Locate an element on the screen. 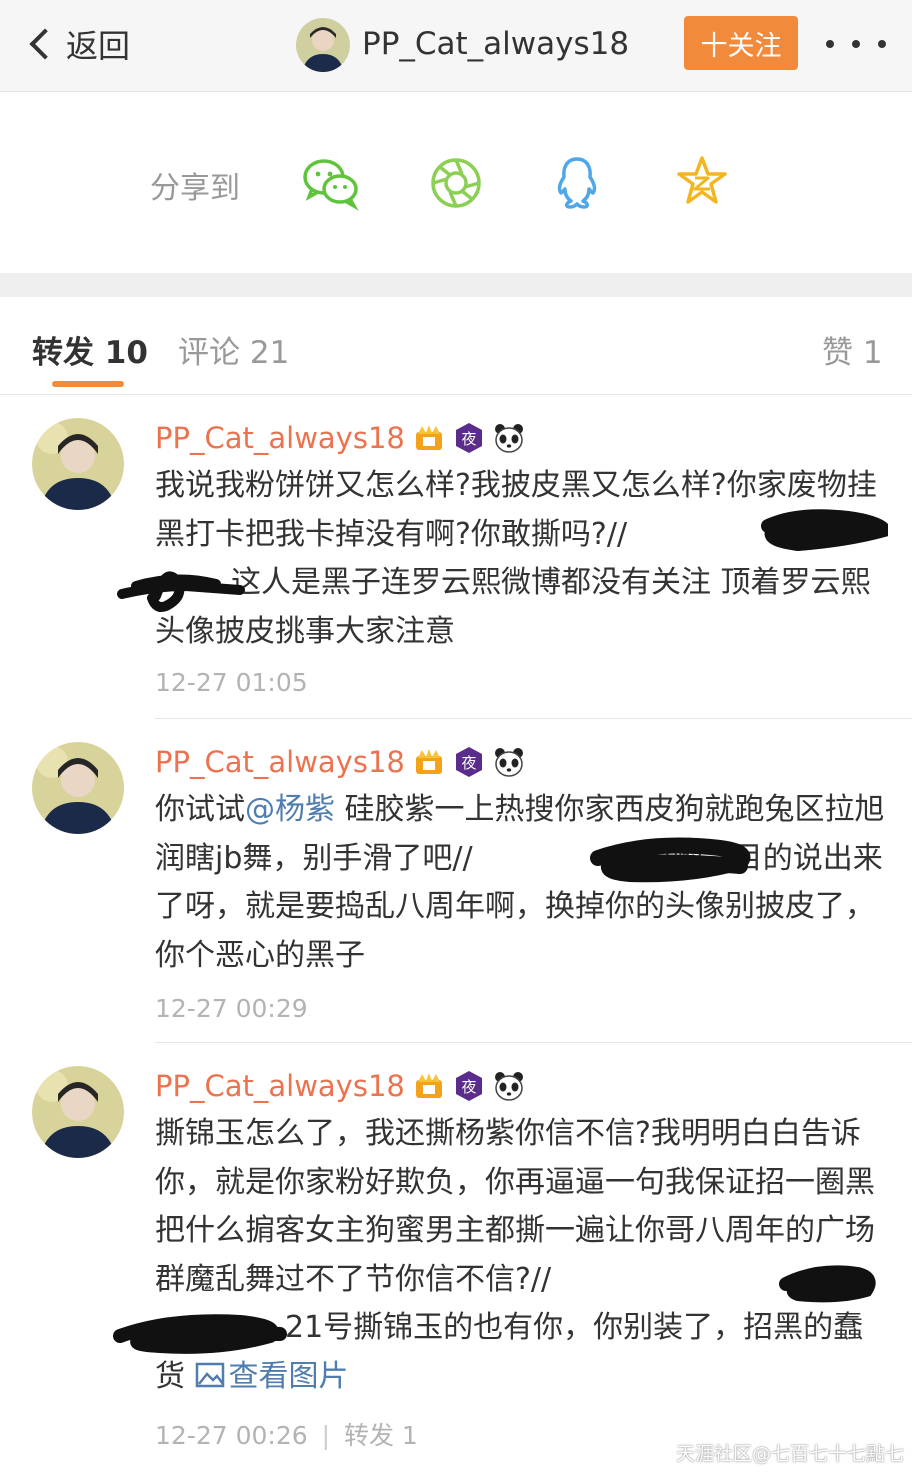 This screenshot has height=1472, width=912. more-icon is located at coordinates (856, 44).